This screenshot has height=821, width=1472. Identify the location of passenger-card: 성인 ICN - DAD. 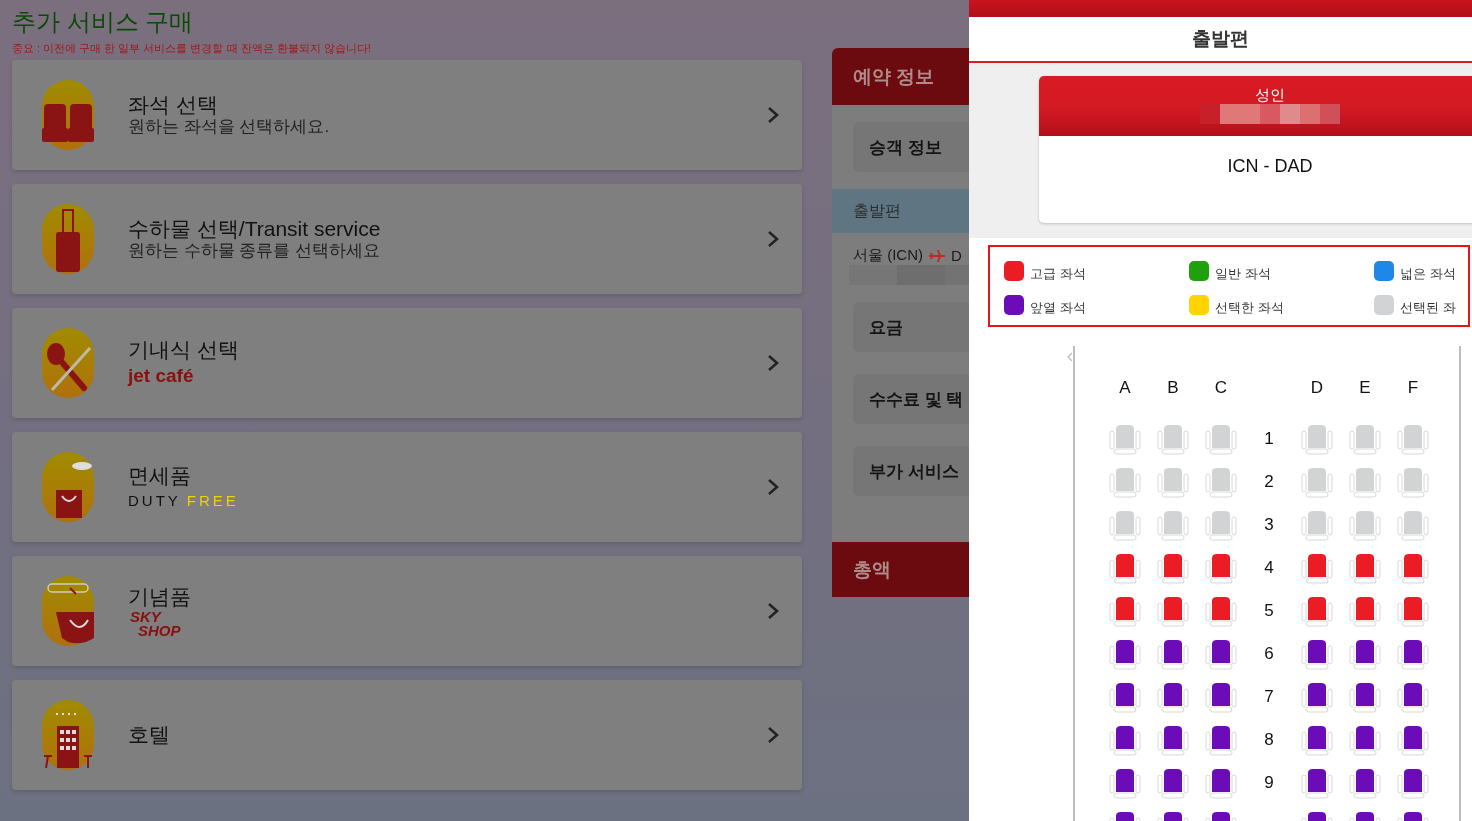
(1255, 149).